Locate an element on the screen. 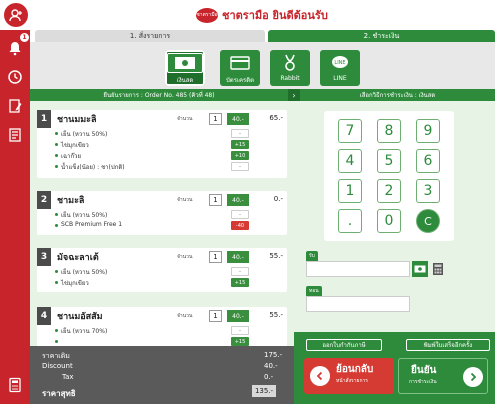  back-title: ย้อนกลับ is located at coordinates (355, 369).